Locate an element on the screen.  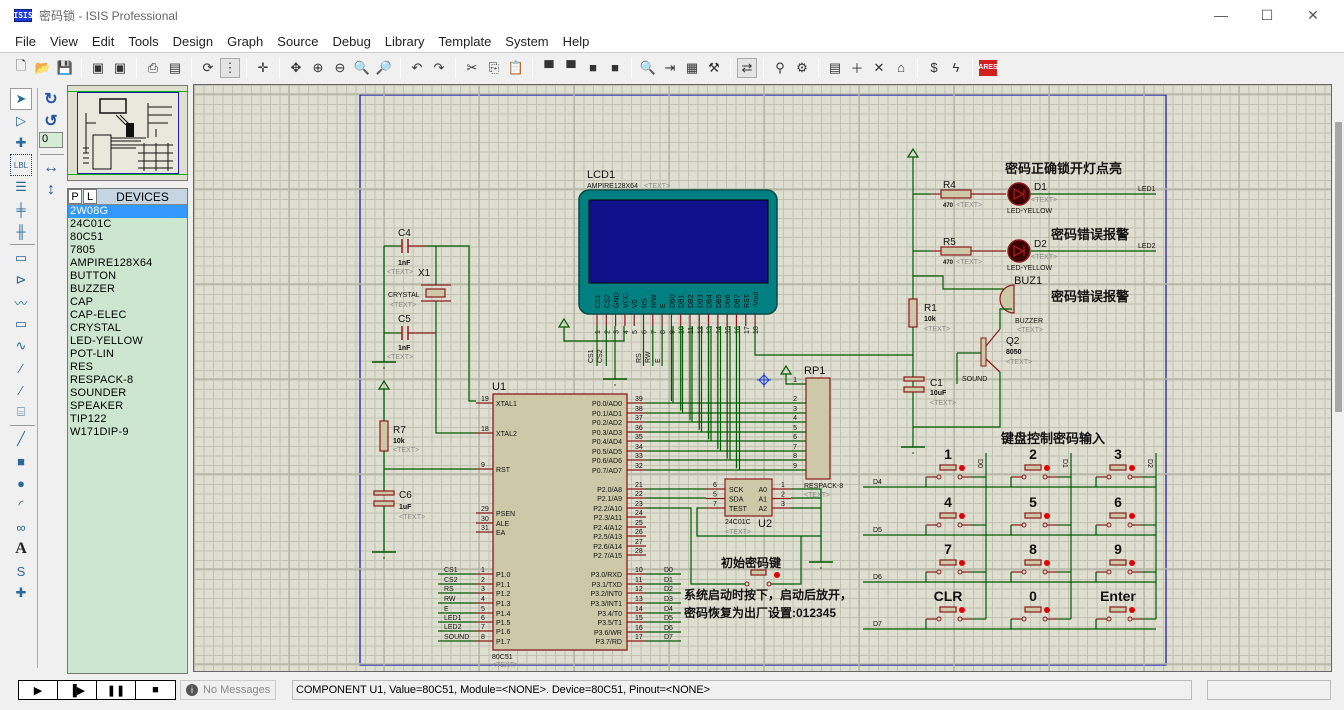
box-2d-icon: ■ is located at coordinates (21, 461).